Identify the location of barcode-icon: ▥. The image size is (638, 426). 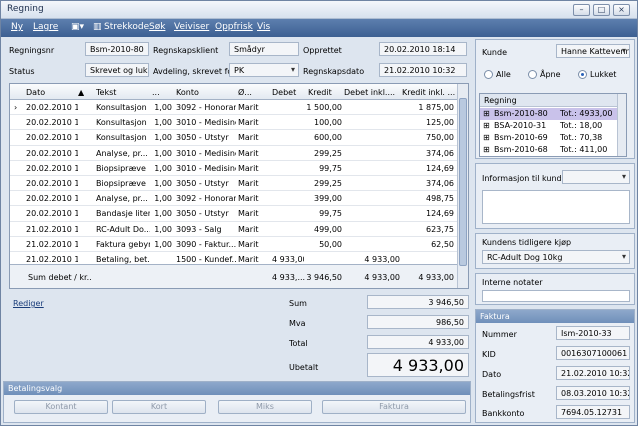
(97, 27).